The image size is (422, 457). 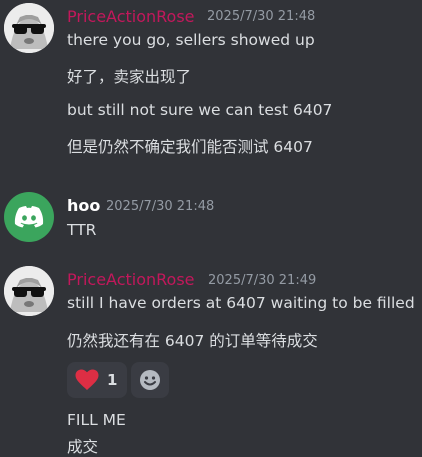 What do you see at coordinates (262, 280) in the screenshot?
I see `message-timestamp: 2025/7/30 21:49` at bounding box center [262, 280].